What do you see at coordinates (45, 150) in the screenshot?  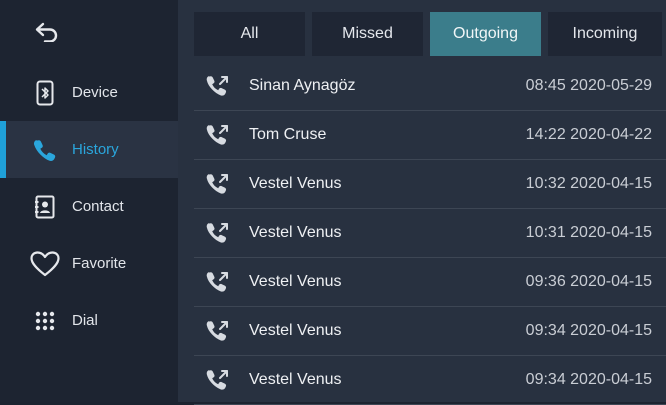 I see `phone-handset-icon` at bounding box center [45, 150].